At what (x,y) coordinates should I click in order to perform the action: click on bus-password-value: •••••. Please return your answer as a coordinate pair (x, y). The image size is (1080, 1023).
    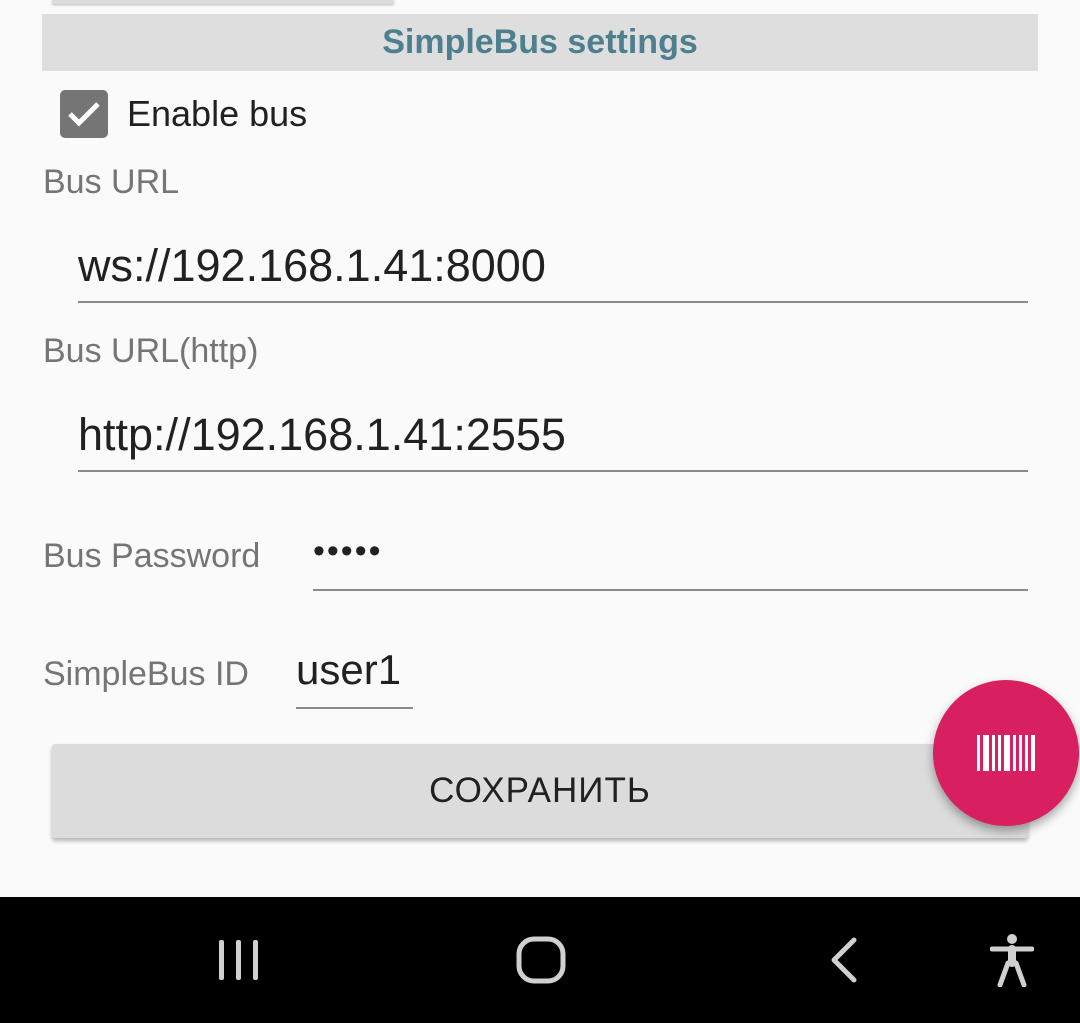
    Looking at the image, I should click on (348, 551).